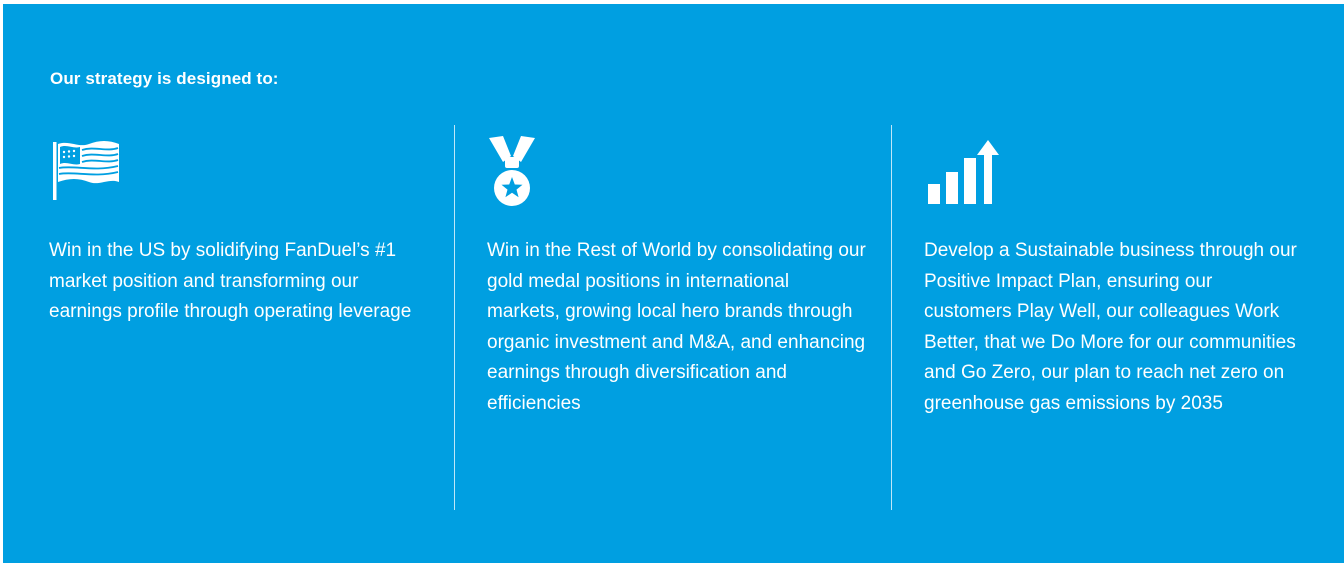  Describe the element at coordinates (512, 171) in the screenshot. I see `medal-icon` at that location.